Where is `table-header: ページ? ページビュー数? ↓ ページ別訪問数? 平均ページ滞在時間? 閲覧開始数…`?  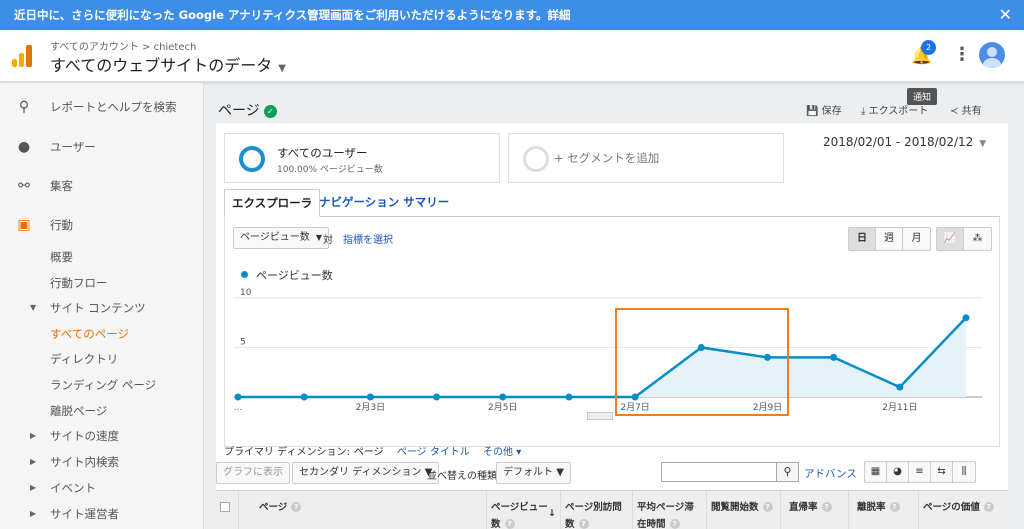
table-header: ページ? ページビュー数? ↓ ページ別訪問数? 平均ページ滞在時間? 閲覧開始数… is located at coordinates (612, 509).